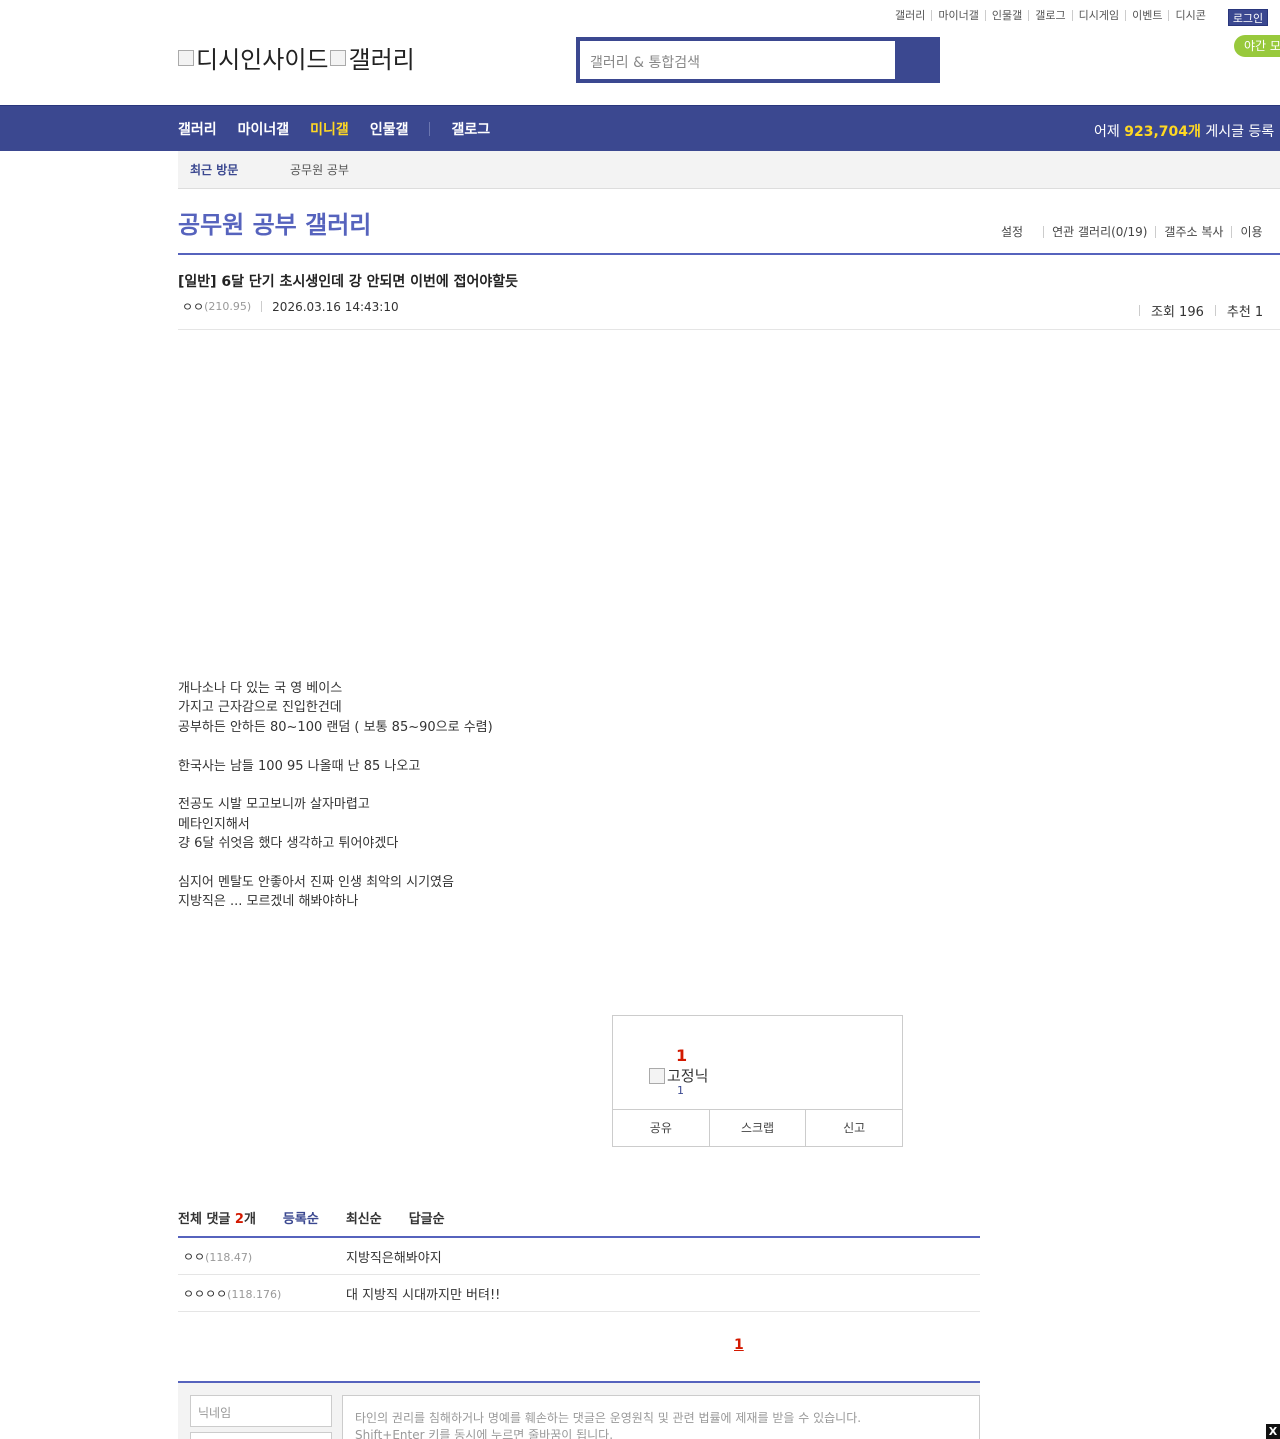 Image resolution: width=1280 pixels, height=1439 pixels. What do you see at coordinates (1189, 15) in the screenshot?
I see `util-link-dccon: 디시콘` at bounding box center [1189, 15].